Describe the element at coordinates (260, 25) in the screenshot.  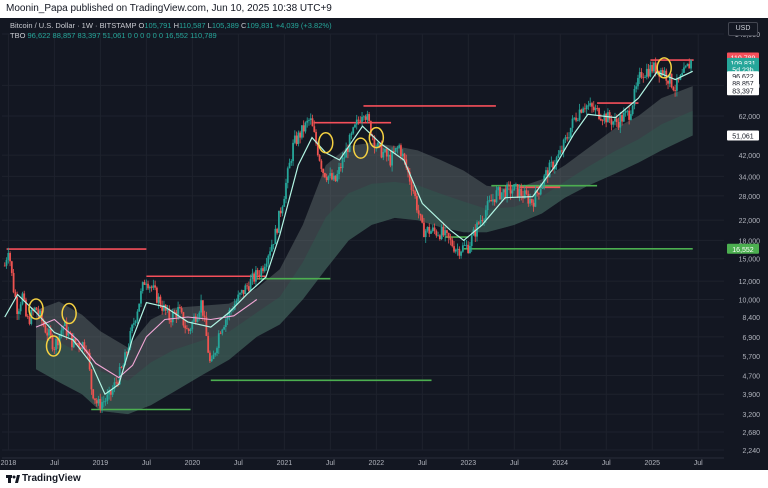
I see `ohlc-close: 109,831` at that location.